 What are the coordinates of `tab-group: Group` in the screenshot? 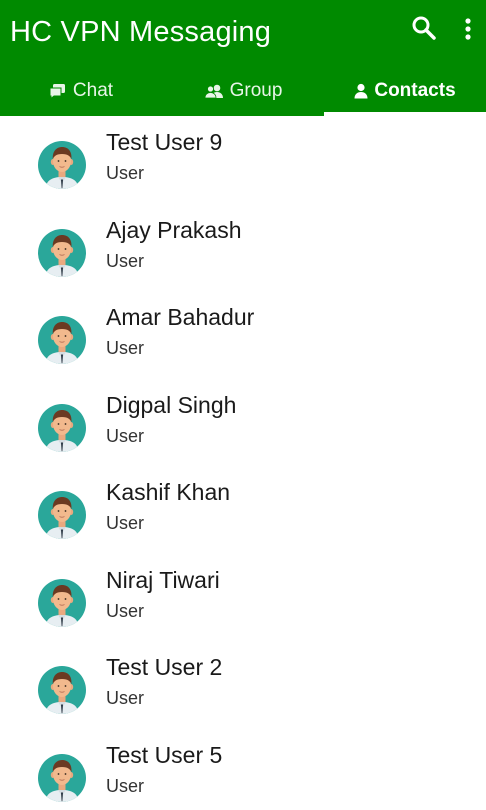 It's located at (243, 91).